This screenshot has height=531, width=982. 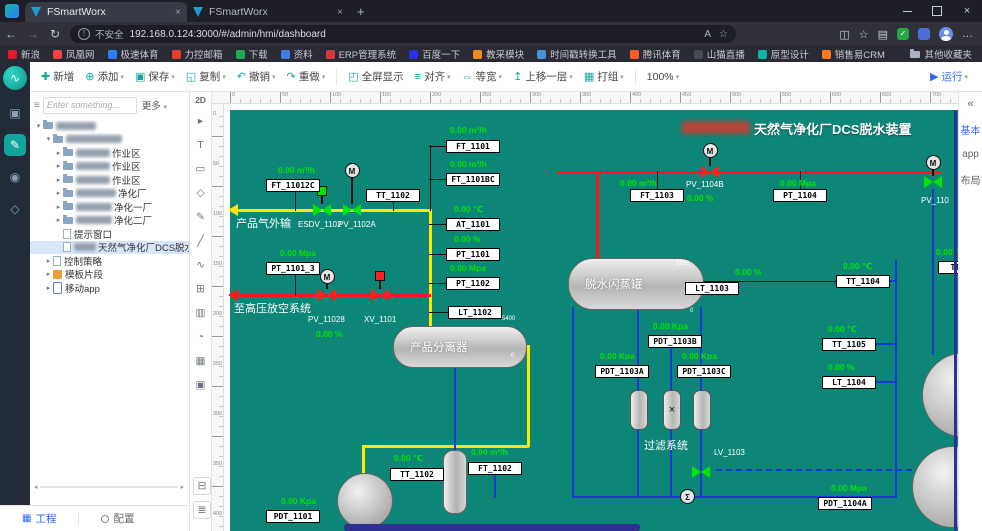 What do you see at coordinates (783, 54) in the screenshot?
I see `bookmark-item: 原型设计` at bounding box center [783, 54].